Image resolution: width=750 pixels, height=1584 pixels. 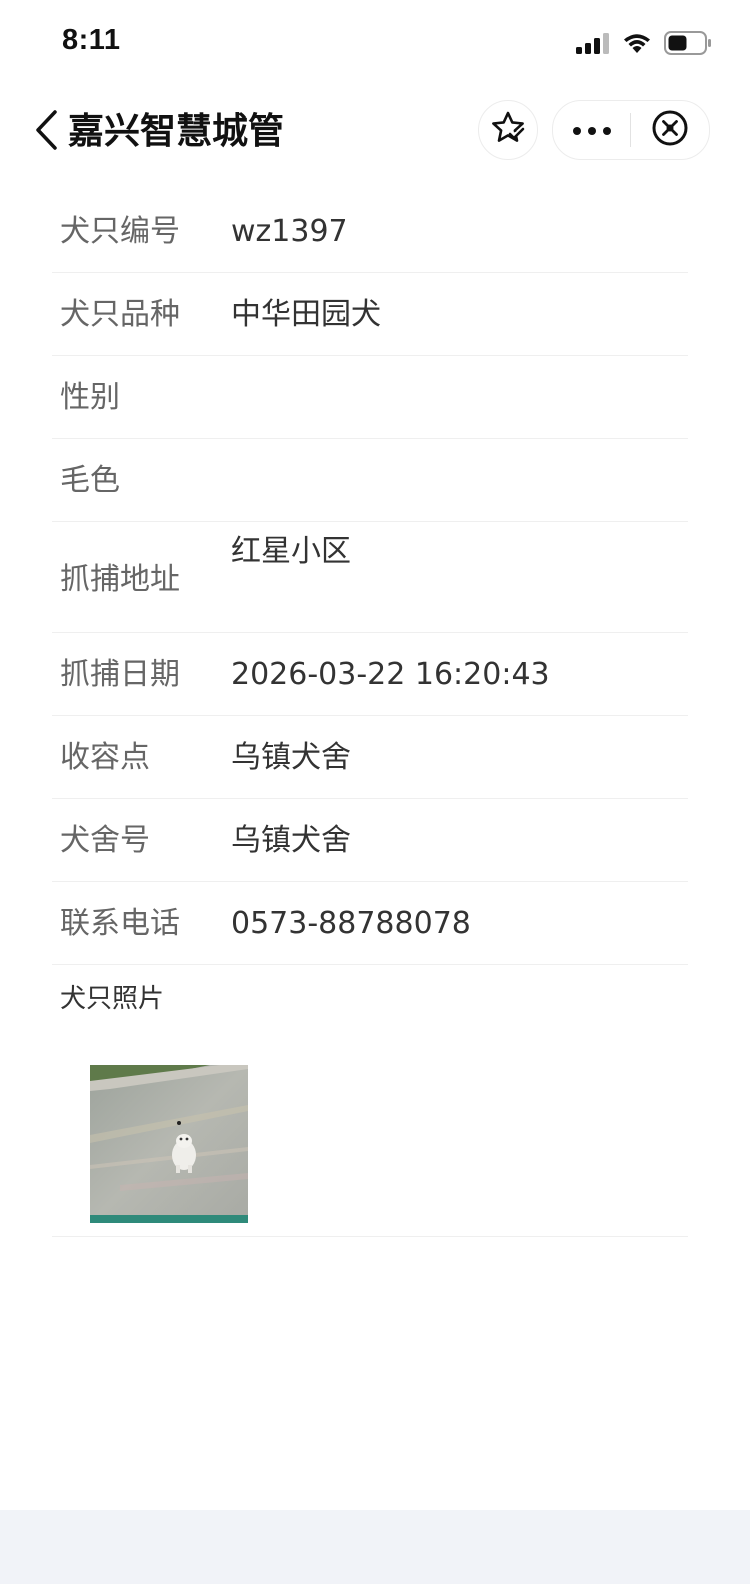 I want to click on info-row-dog-id: 犬只编号 wz1397, so click(x=370, y=231).